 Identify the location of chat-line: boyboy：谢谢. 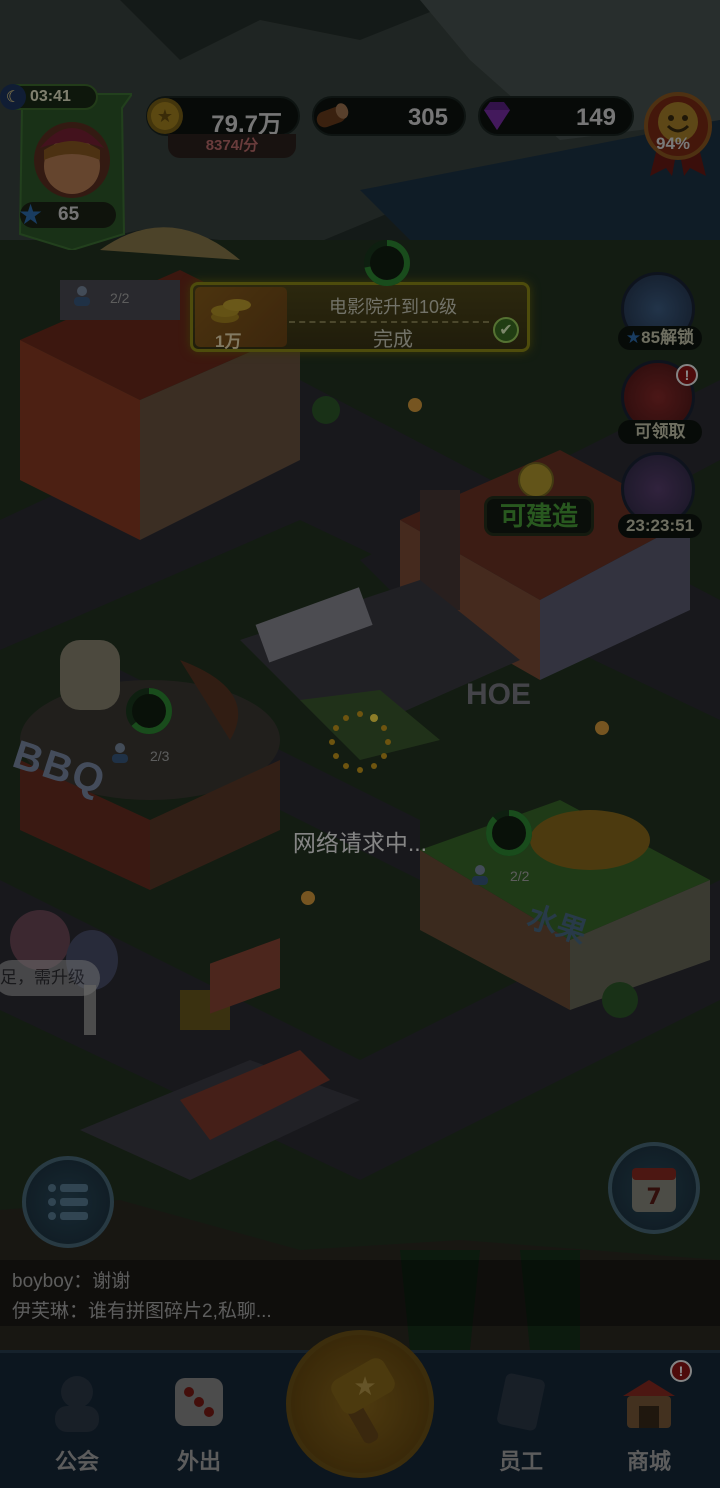
(71, 1279).